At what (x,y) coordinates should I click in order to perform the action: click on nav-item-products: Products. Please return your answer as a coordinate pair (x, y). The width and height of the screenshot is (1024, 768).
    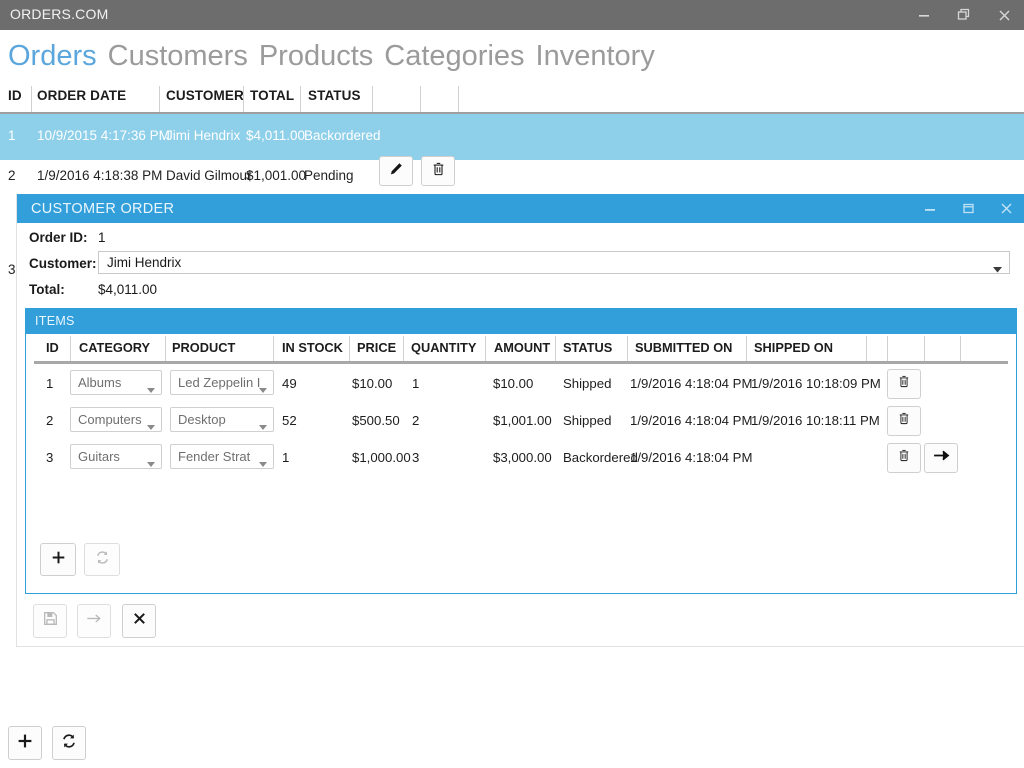
    Looking at the image, I should click on (316, 56).